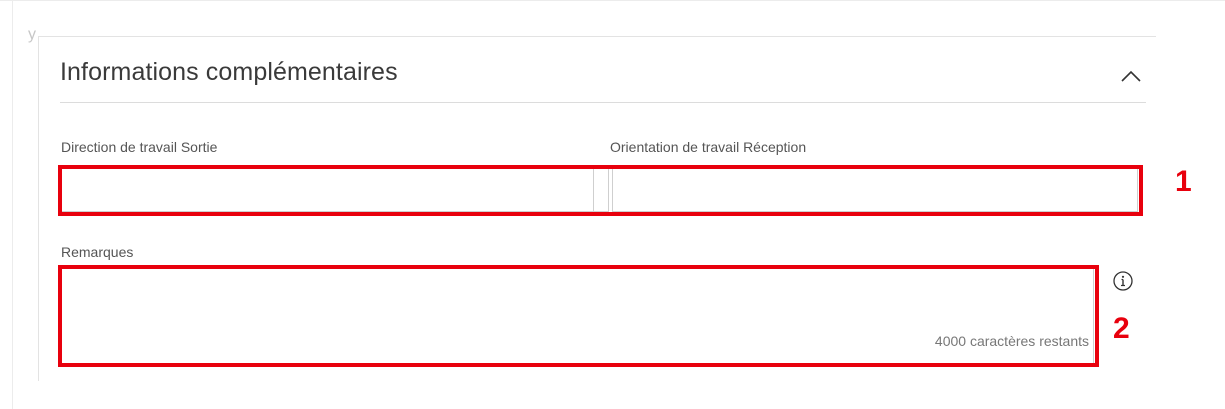 Image resolution: width=1225 pixels, height=409 pixels. I want to click on direction-sortie-input, so click(328, 190).